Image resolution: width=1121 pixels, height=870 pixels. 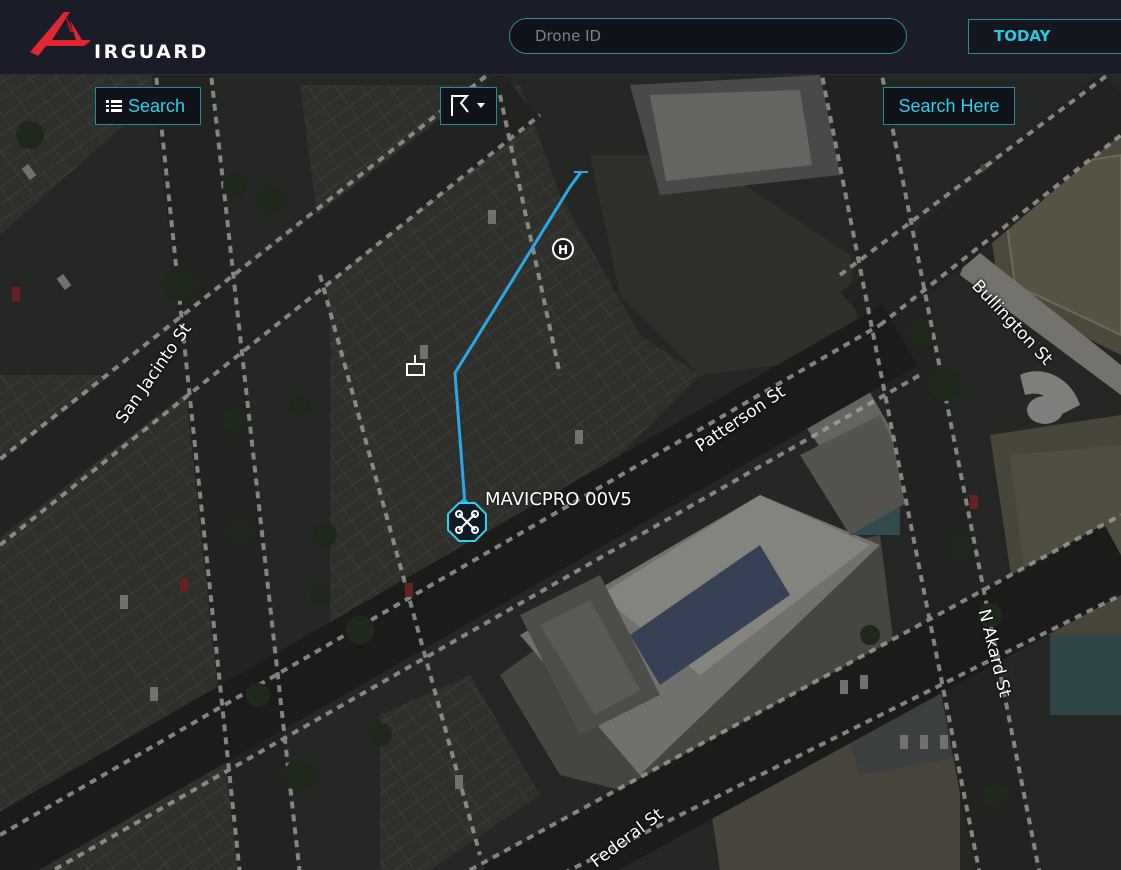 I want to click on drone-id-search-input, so click(x=708, y=36).